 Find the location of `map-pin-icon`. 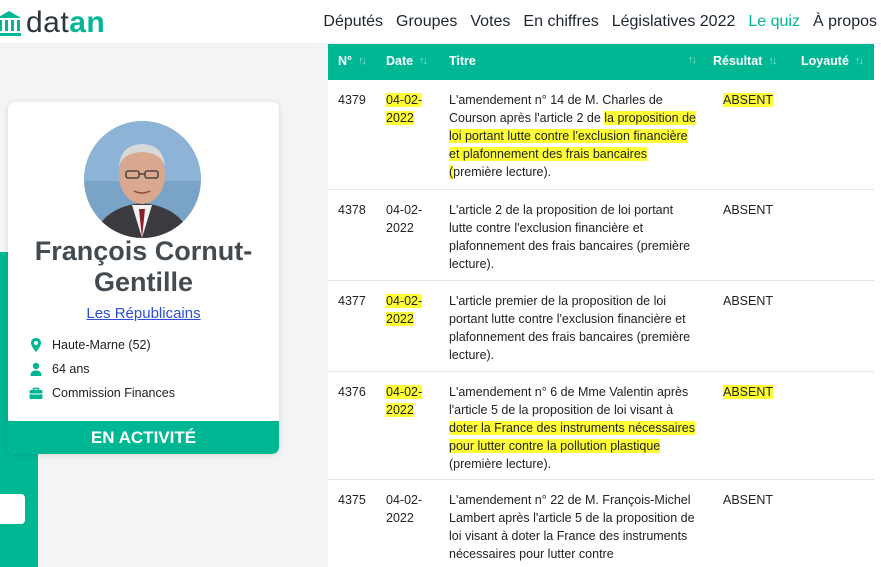

map-pin-icon is located at coordinates (36, 345).